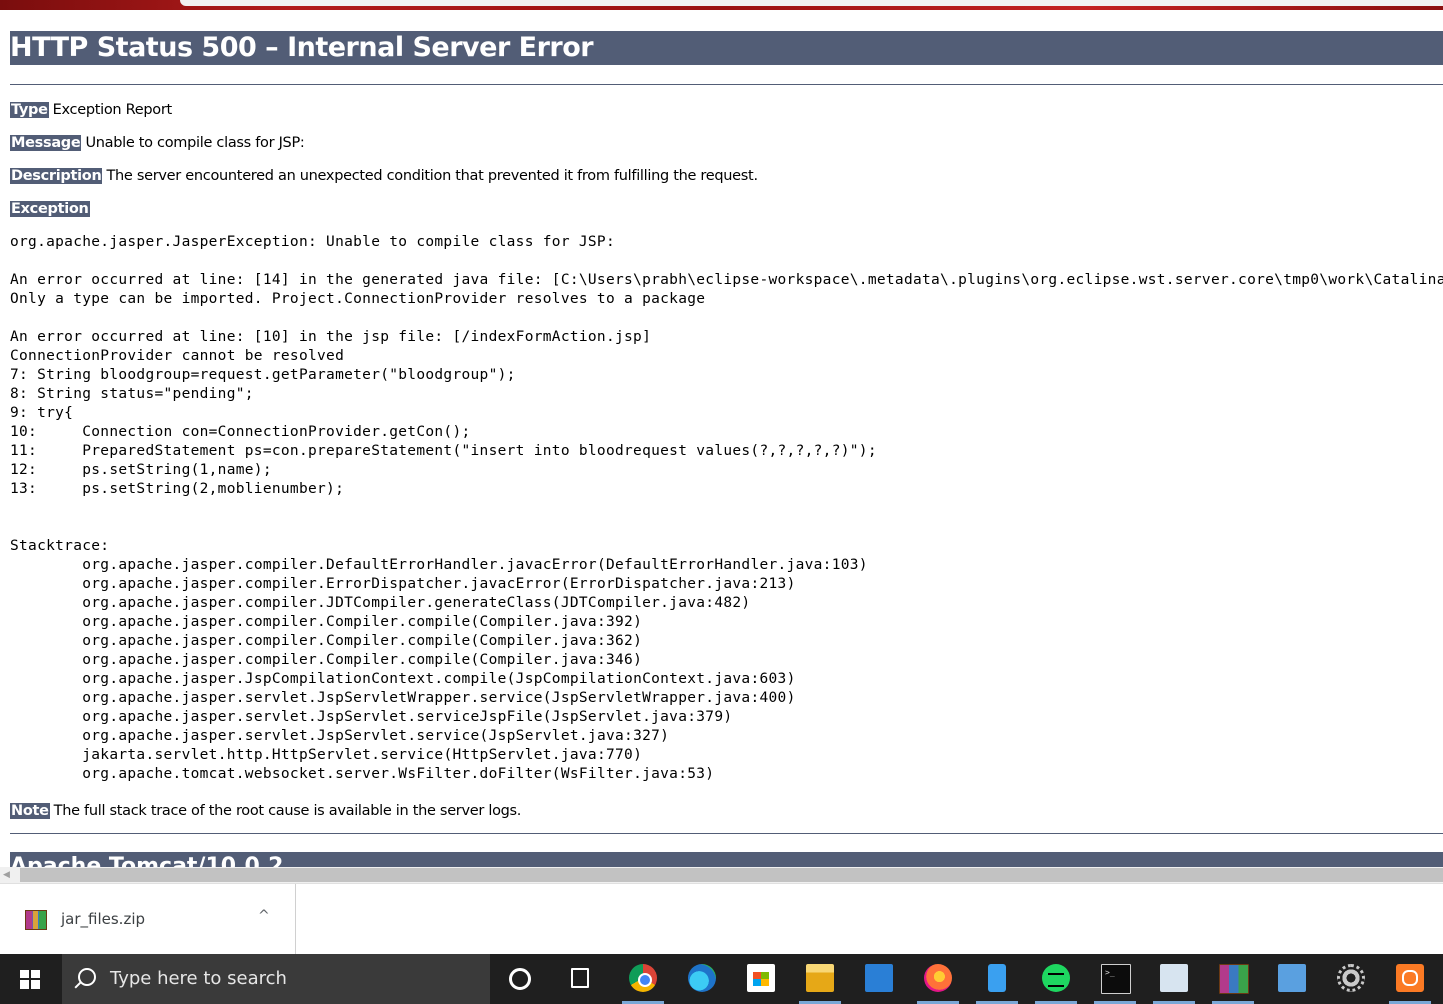 The height and width of the screenshot is (1004, 1443). I want to click on phone-icon, so click(997, 979).